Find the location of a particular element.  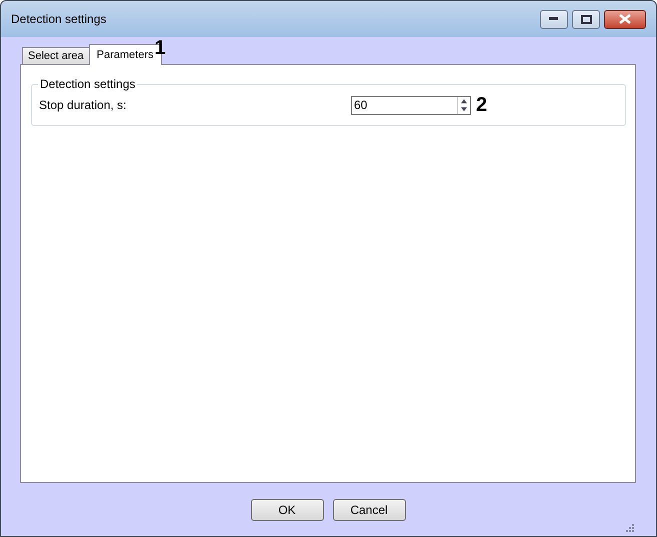

minimize-button is located at coordinates (554, 19).